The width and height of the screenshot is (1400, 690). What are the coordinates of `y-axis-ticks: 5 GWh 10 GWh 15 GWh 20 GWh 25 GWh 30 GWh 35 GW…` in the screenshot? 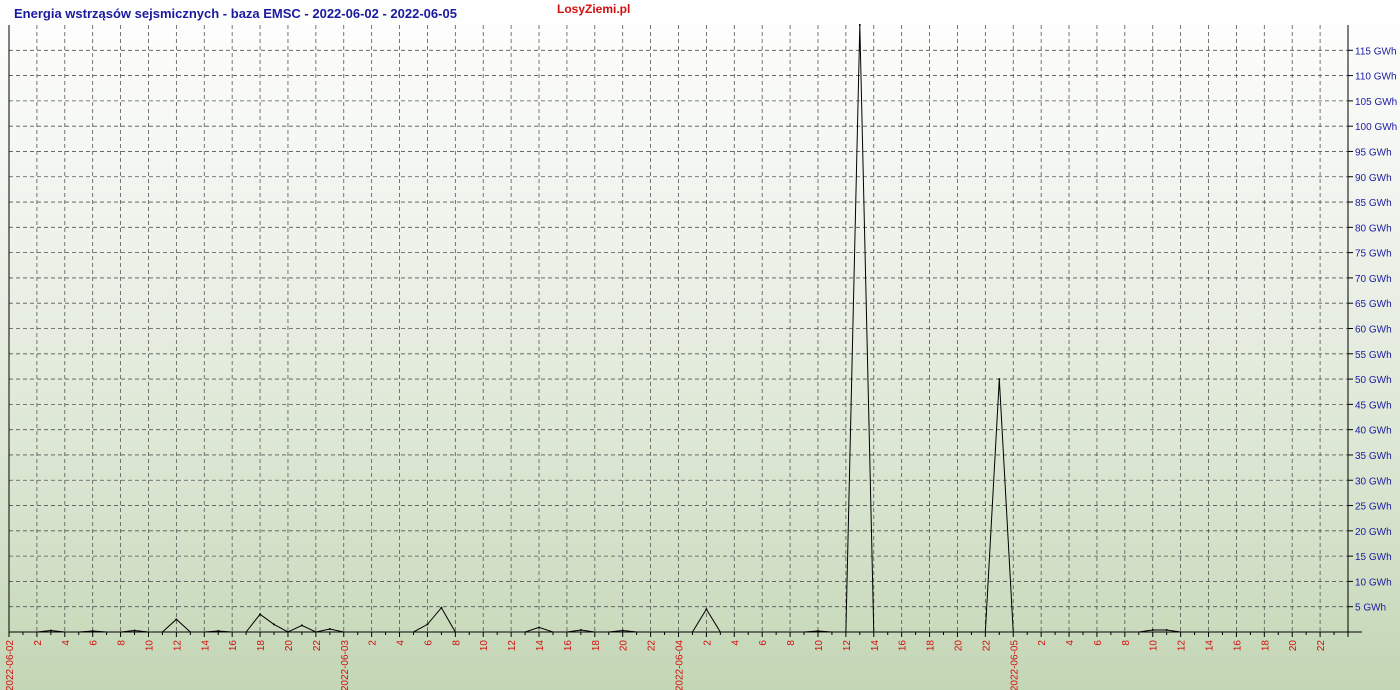 It's located at (1372, 330).